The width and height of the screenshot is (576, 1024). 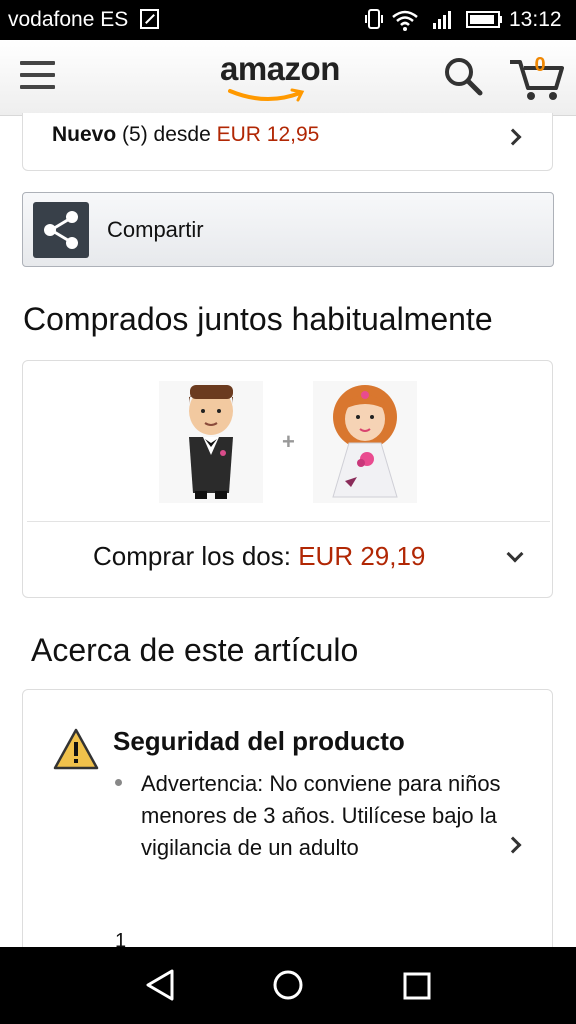 I want to click on wifi-icon, so click(x=405, y=20).